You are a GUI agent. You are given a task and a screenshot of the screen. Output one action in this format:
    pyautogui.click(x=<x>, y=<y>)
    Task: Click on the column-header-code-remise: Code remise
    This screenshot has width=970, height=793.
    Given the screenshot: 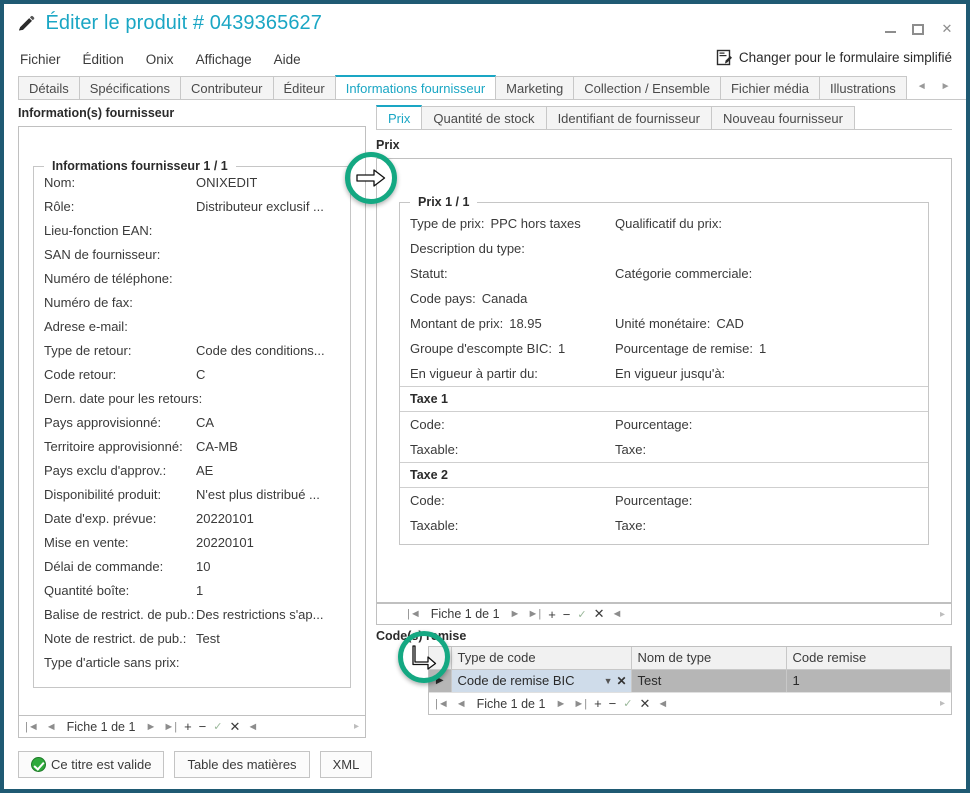 What is the action you would take?
    pyautogui.click(x=868, y=658)
    